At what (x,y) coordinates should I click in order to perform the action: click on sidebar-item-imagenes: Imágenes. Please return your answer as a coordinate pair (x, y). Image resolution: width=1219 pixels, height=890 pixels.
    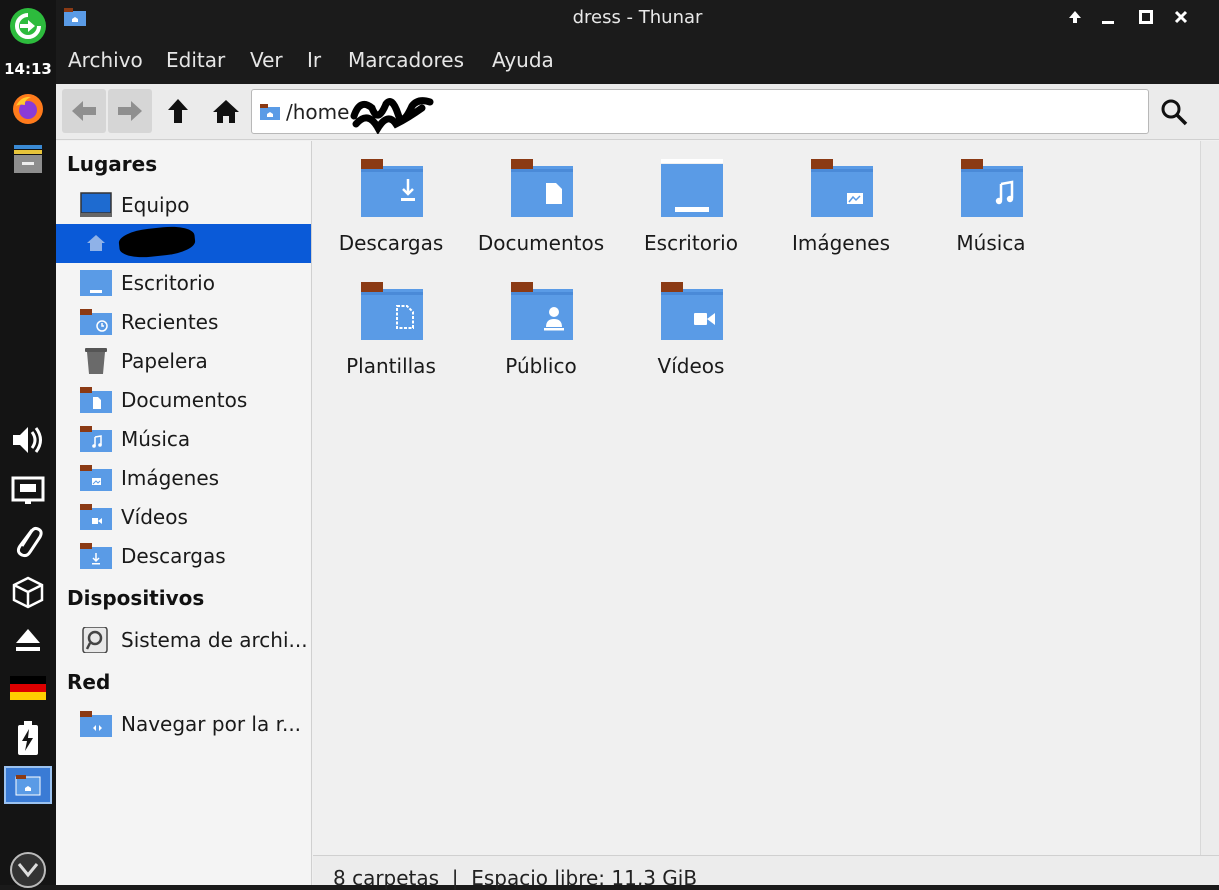
    Looking at the image, I should click on (183, 477).